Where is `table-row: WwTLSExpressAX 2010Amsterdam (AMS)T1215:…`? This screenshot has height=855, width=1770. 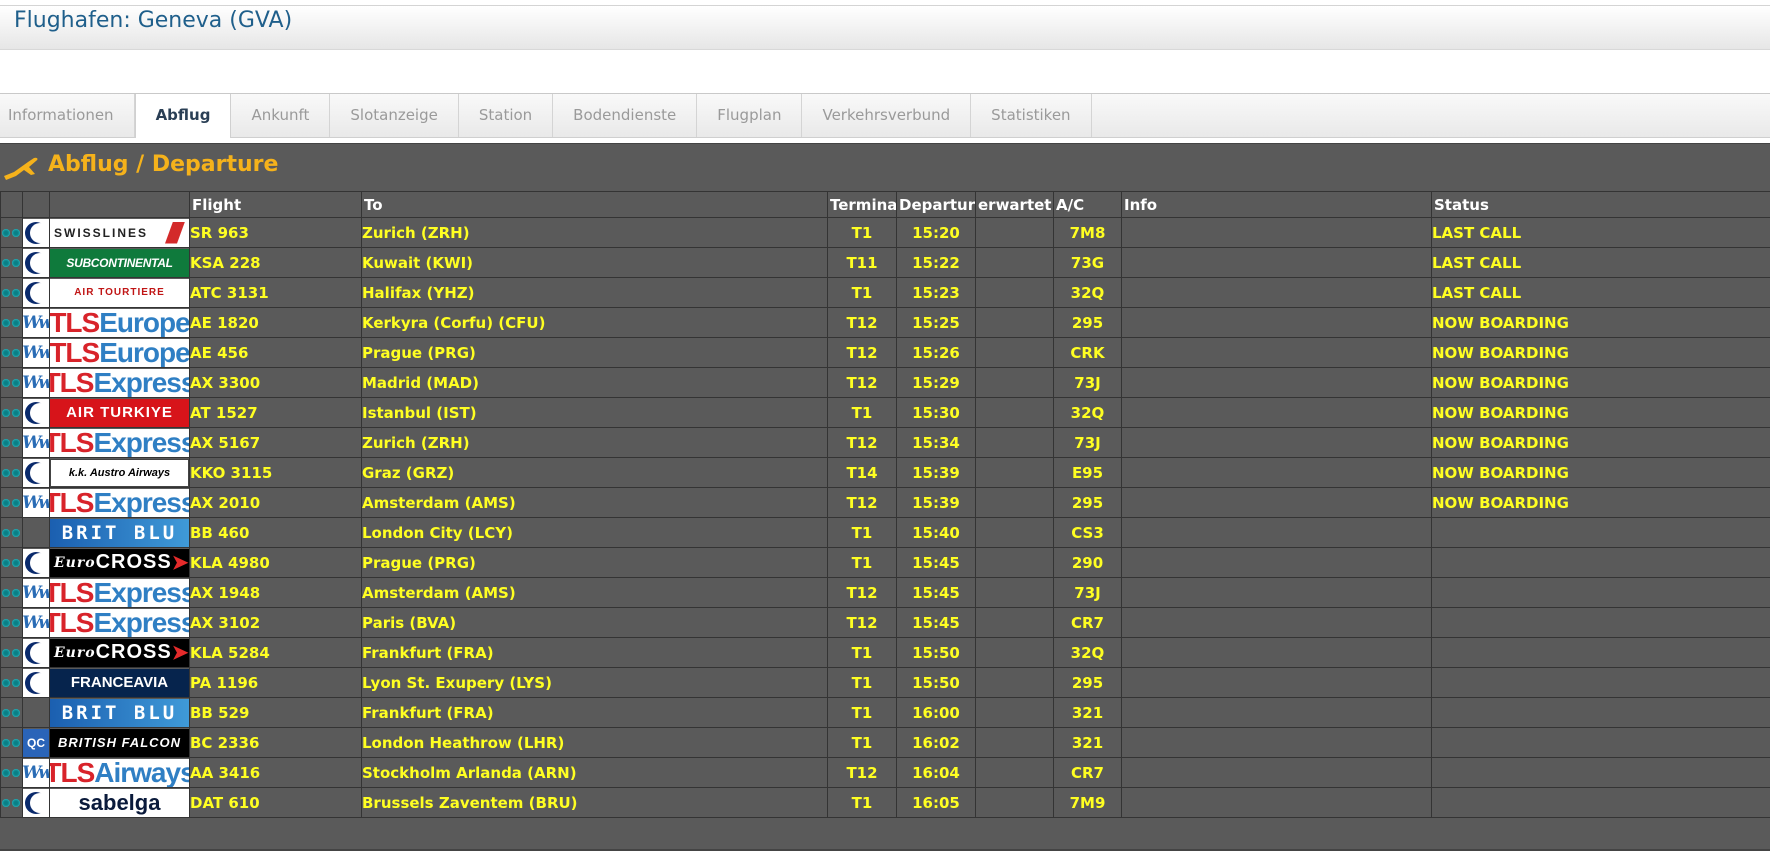
table-row: WwTLSExpressAX 2010Amsterdam (AMS)T1215:… is located at coordinates (885, 502).